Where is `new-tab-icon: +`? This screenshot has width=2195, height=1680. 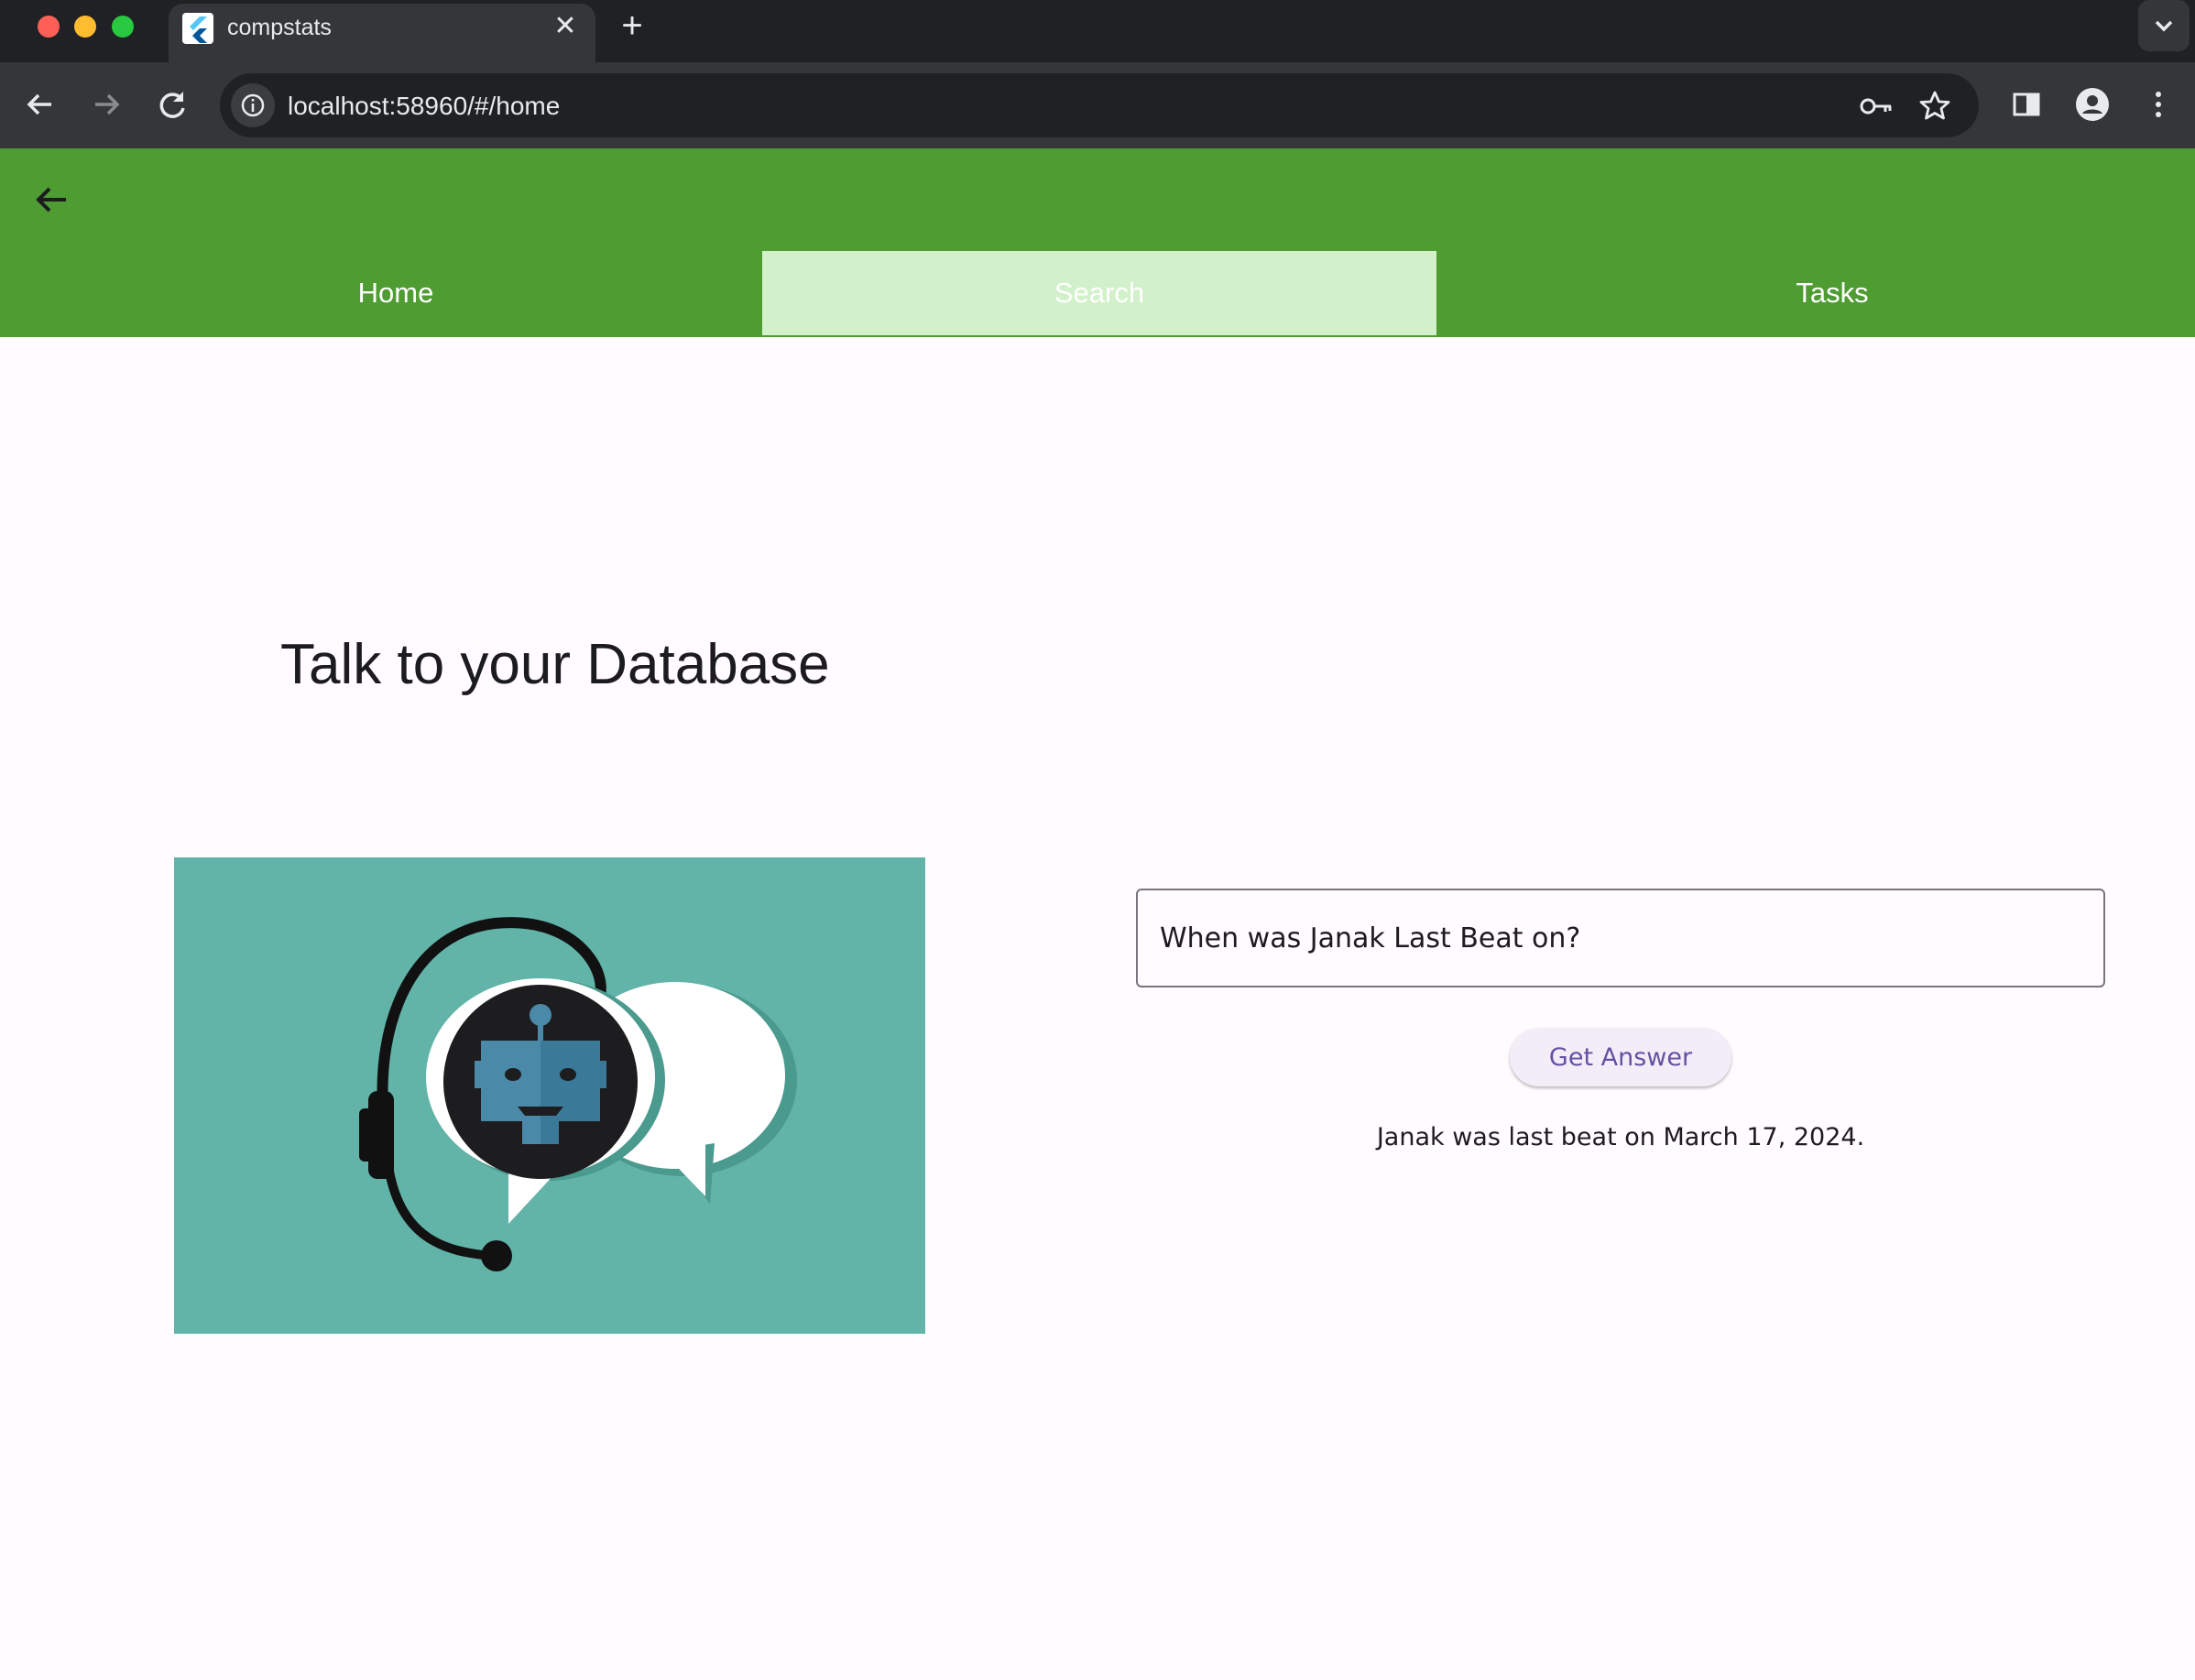 new-tab-icon: + is located at coordinates (632, 25).